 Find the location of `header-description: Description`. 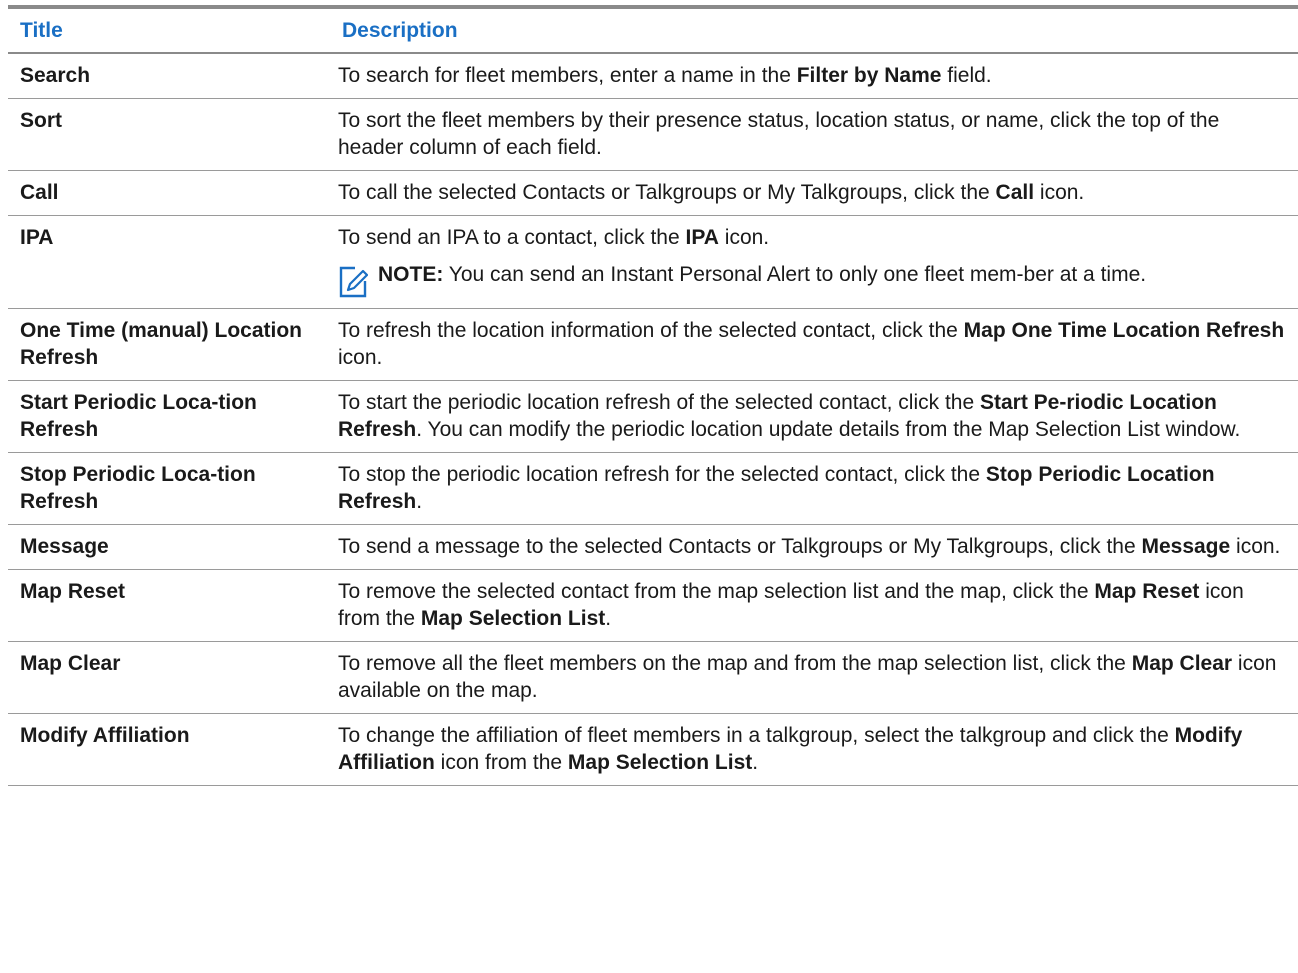

header-description: Description is located at coordinates (400, 30).